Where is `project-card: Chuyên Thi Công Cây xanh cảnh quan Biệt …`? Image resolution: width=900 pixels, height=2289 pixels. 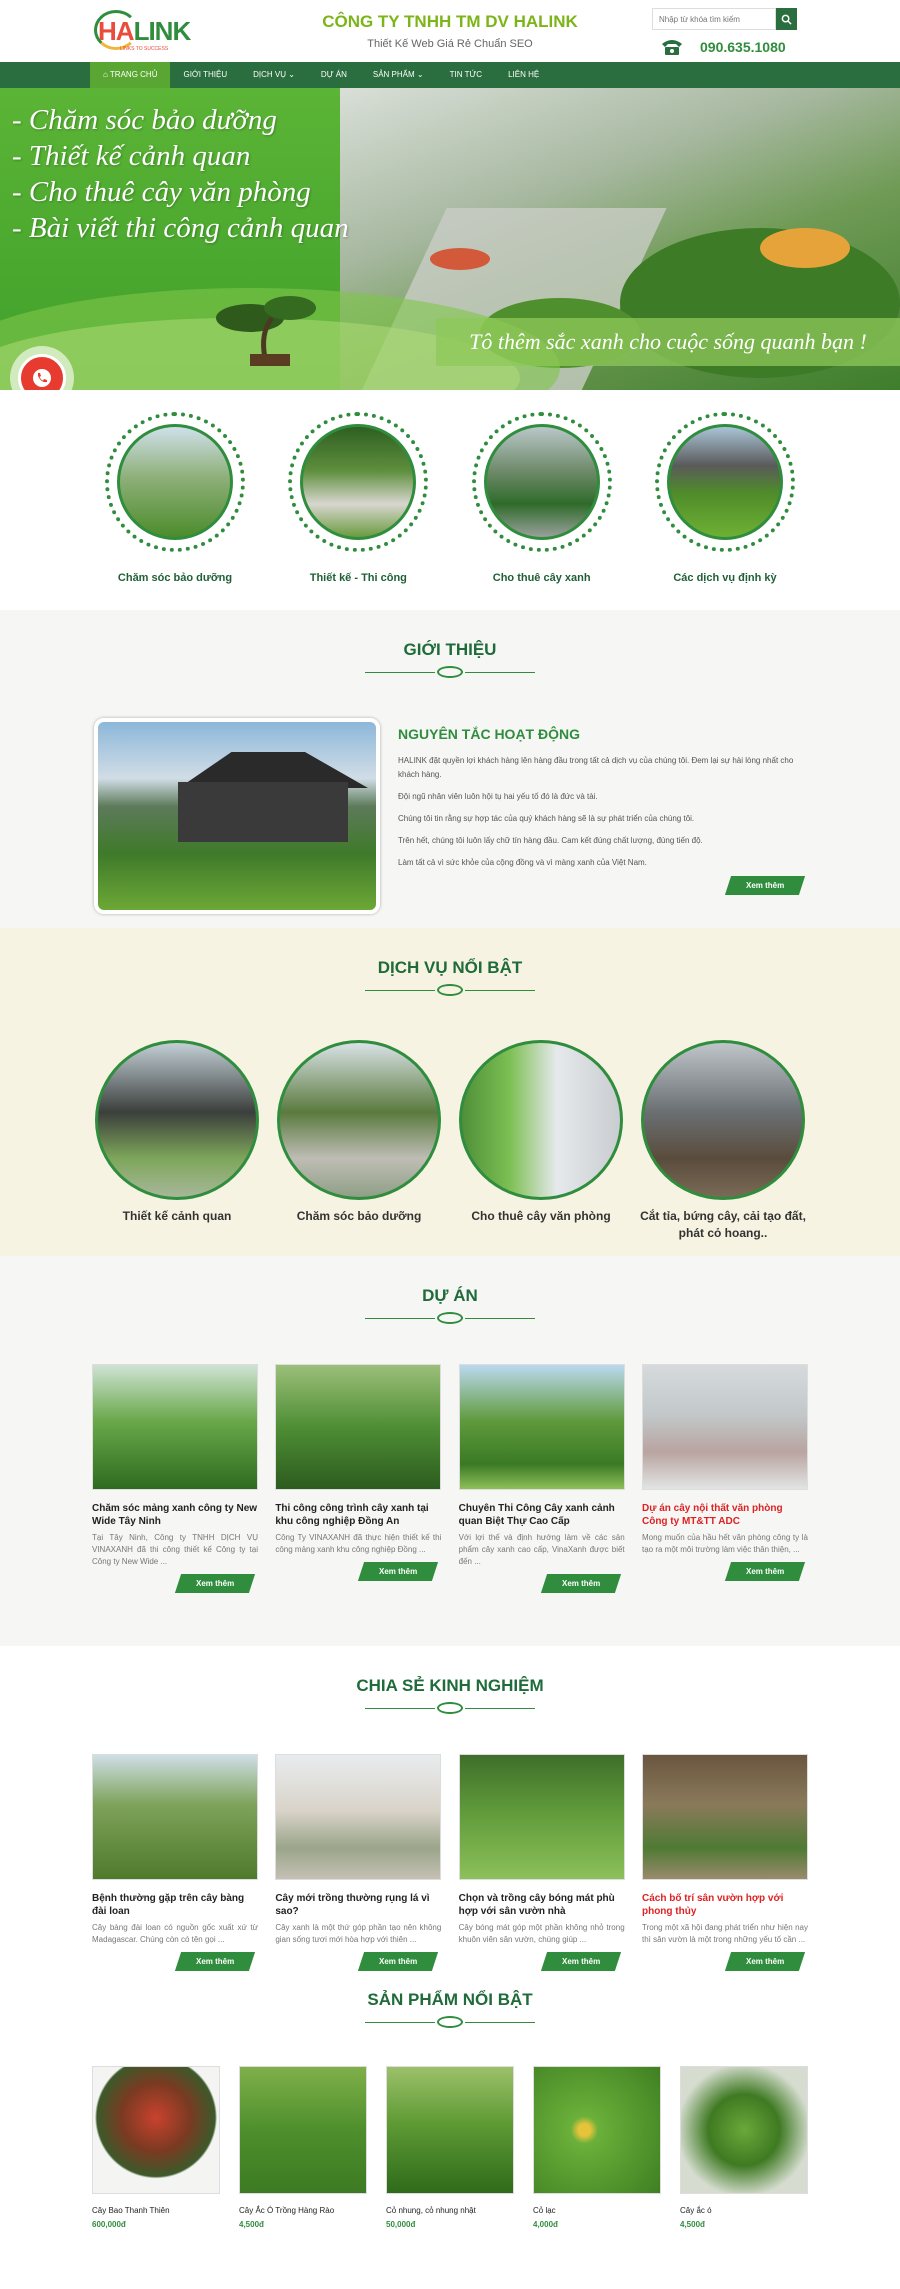
project-card: Chuyên Thi Công Cây xanh cảnh quan Biệt … is located at coordinates (541, 1478).